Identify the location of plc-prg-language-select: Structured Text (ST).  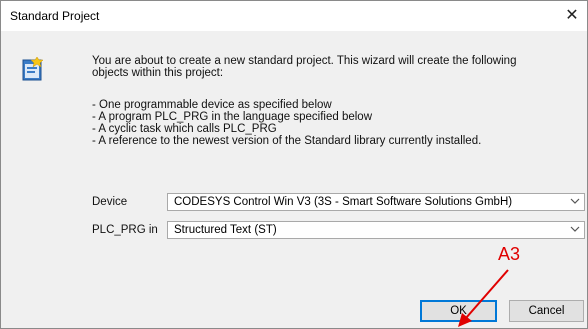
(376, 230).